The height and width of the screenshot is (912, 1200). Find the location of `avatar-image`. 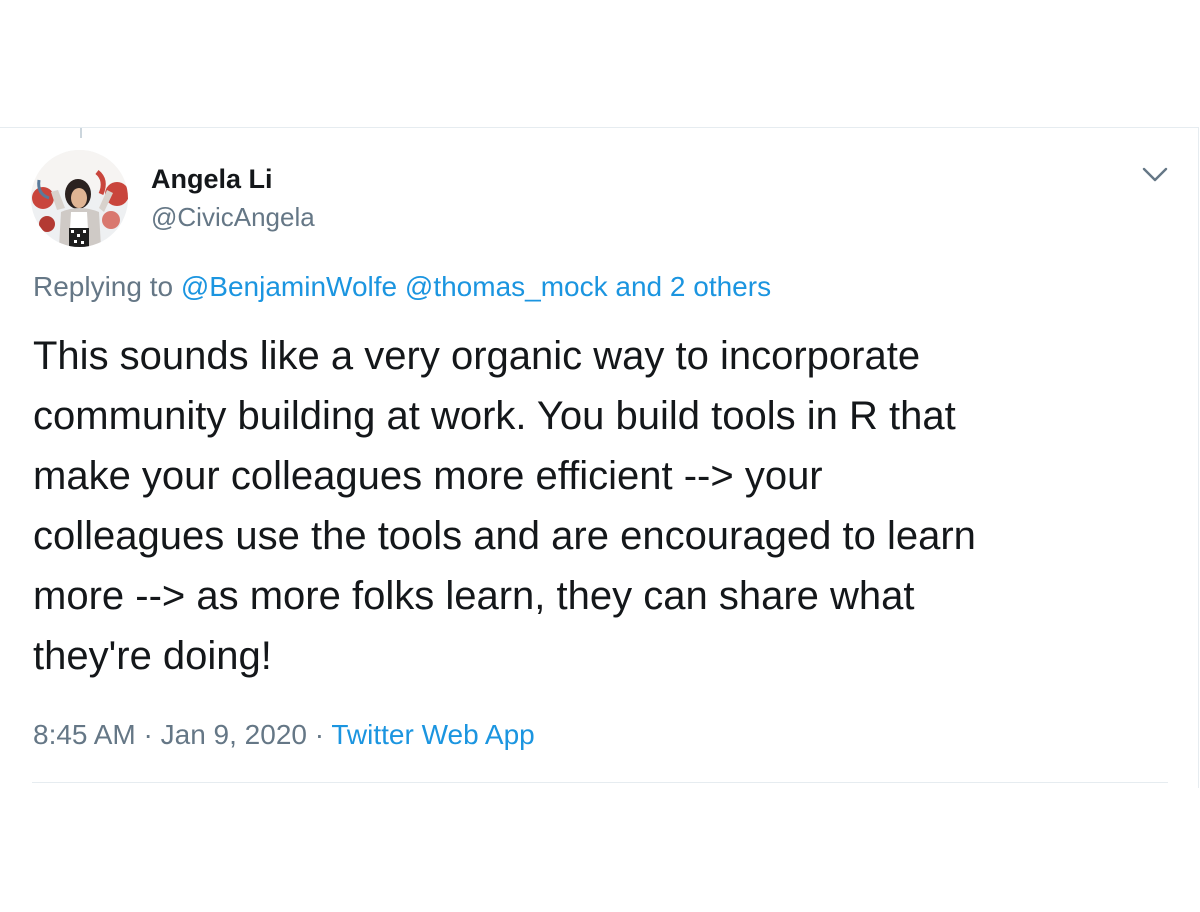

avatar-image is located at coordinates (79, 198).